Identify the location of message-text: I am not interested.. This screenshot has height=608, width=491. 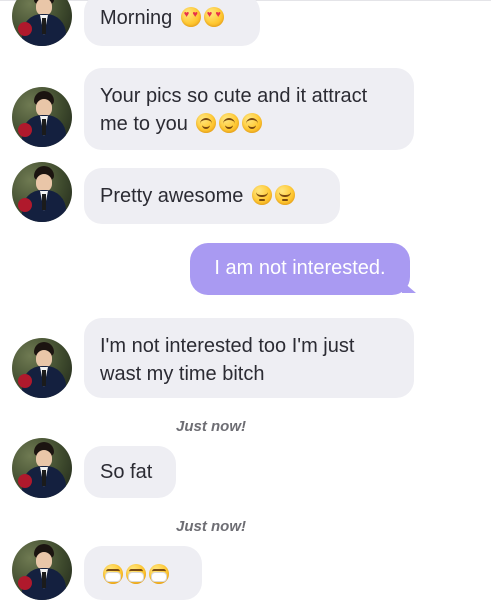
(300, 268).